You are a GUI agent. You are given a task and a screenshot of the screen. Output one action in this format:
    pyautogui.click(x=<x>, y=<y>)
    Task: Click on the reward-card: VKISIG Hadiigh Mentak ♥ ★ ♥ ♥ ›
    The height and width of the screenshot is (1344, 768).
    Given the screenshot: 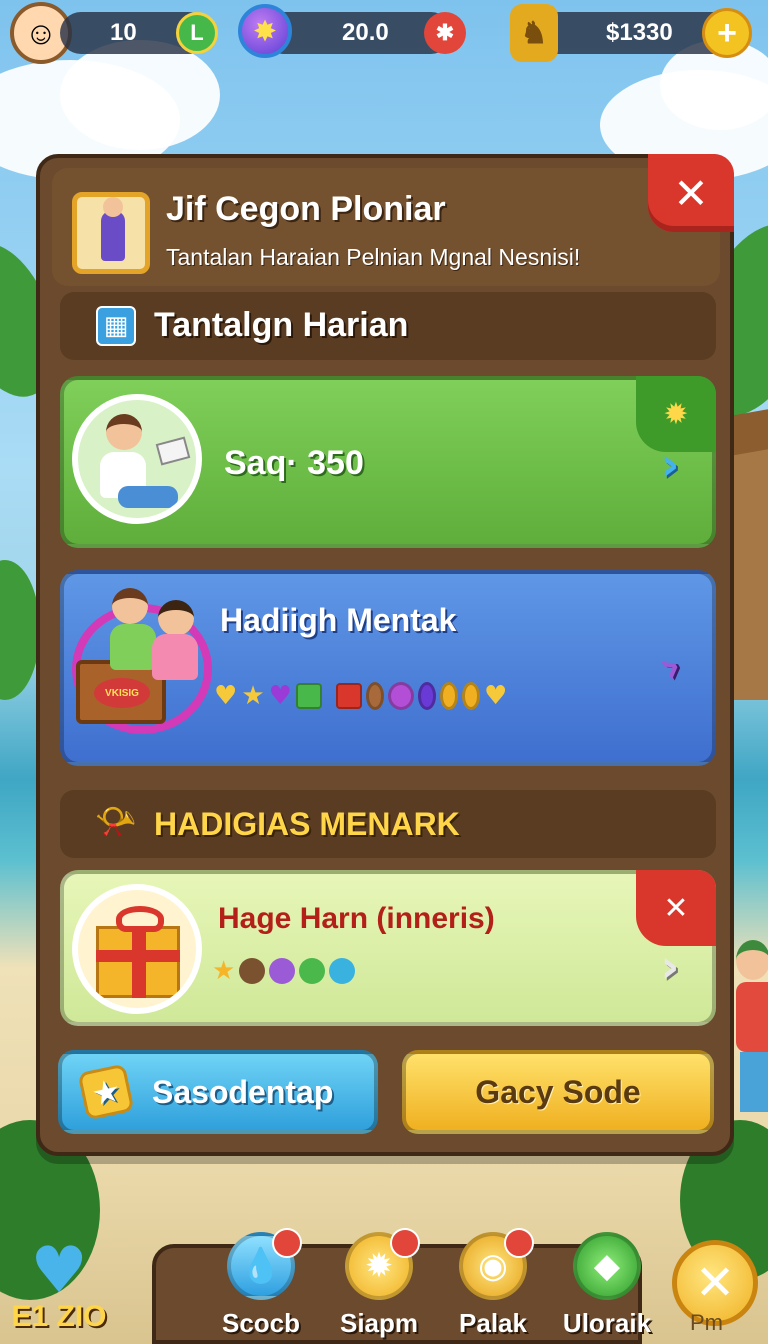 What is the action you would take?
    pyautogui.click(x=388, y=668)
    